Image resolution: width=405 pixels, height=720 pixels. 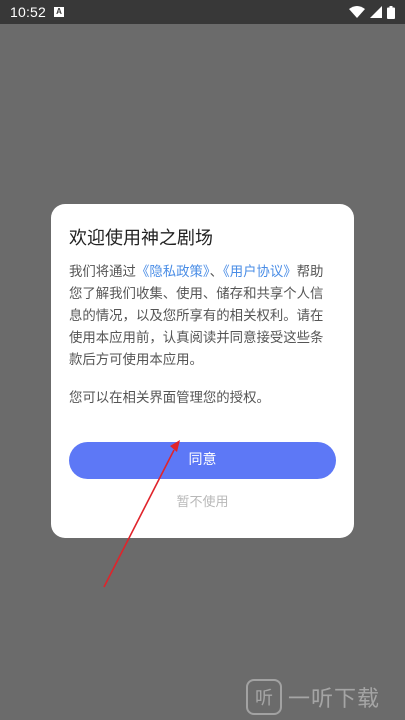 I want to click on privacy-policy-link: 《隐私政策》, so click(x=173, y=272).